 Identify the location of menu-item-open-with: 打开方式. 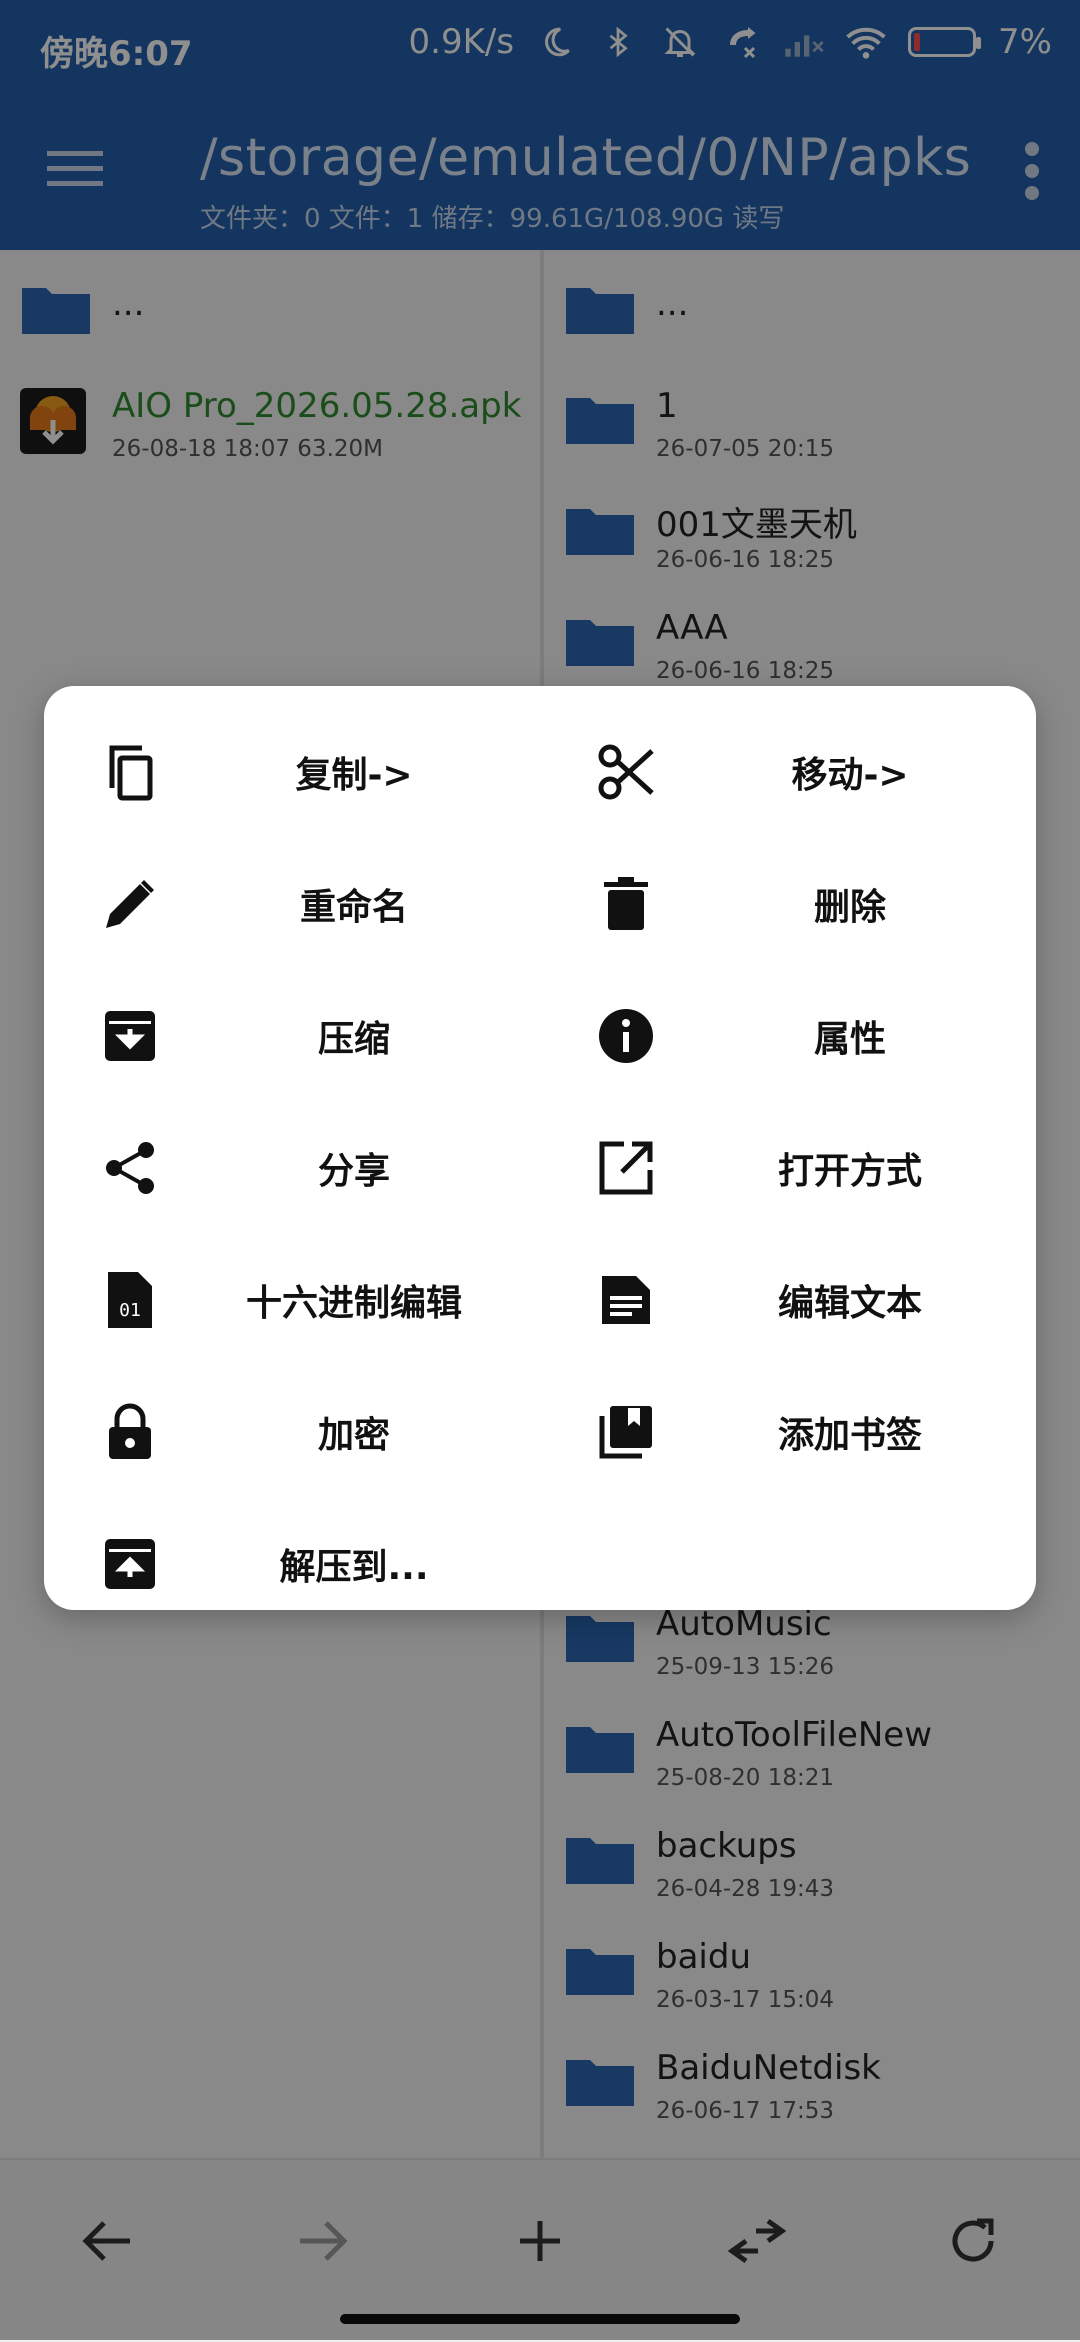
(788, 1166).